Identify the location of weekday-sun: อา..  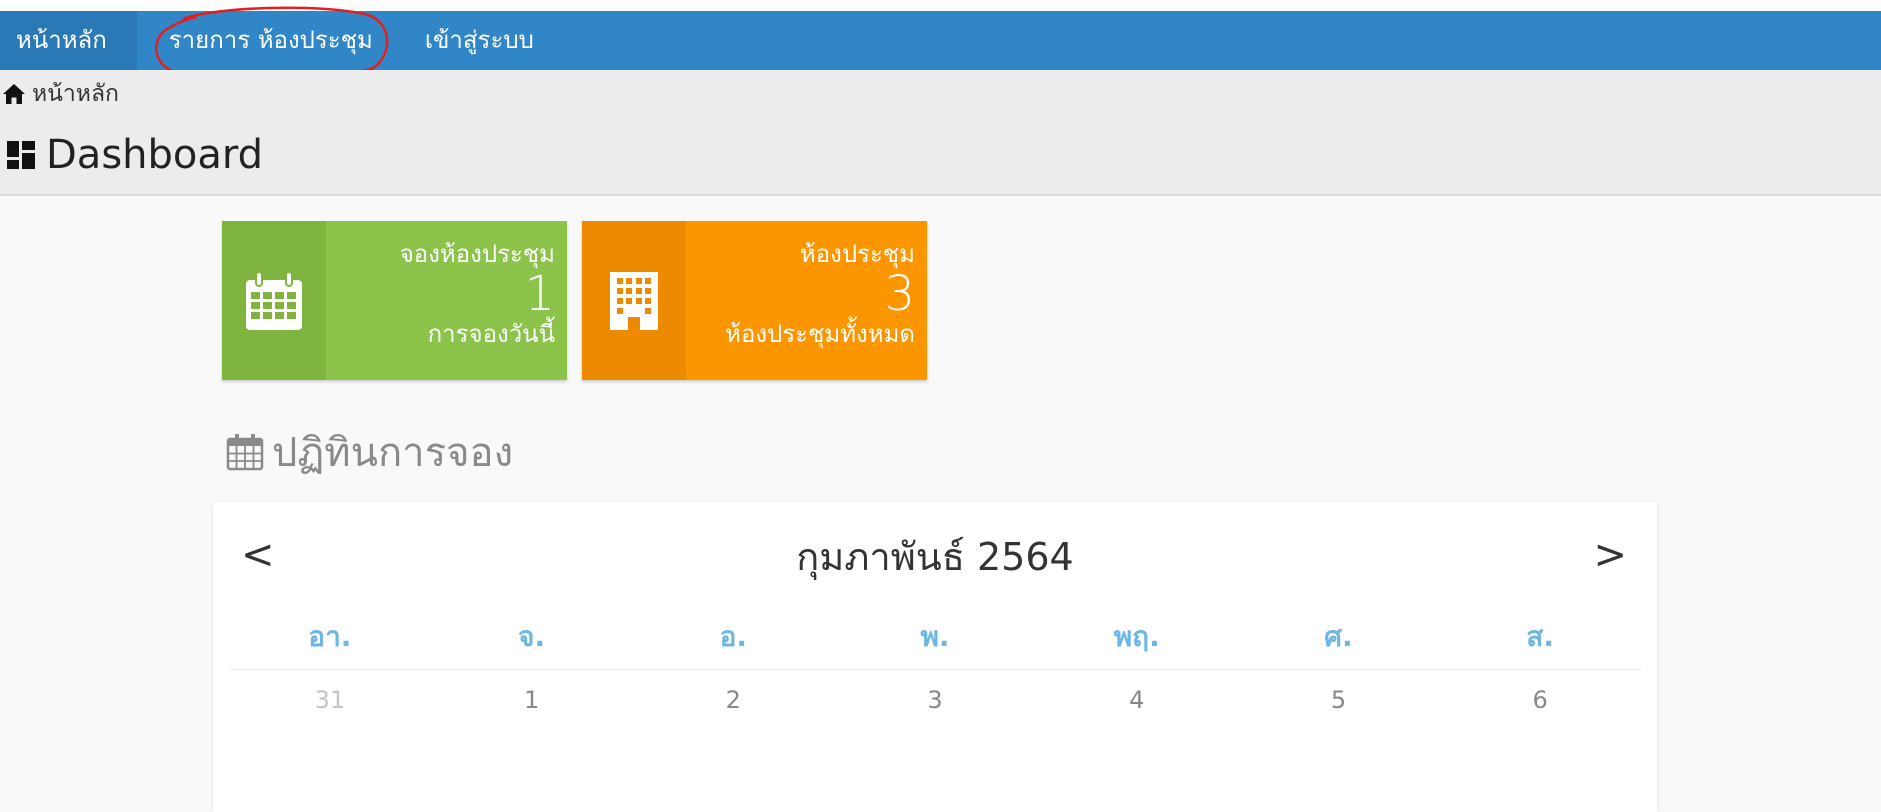
(330, 641).